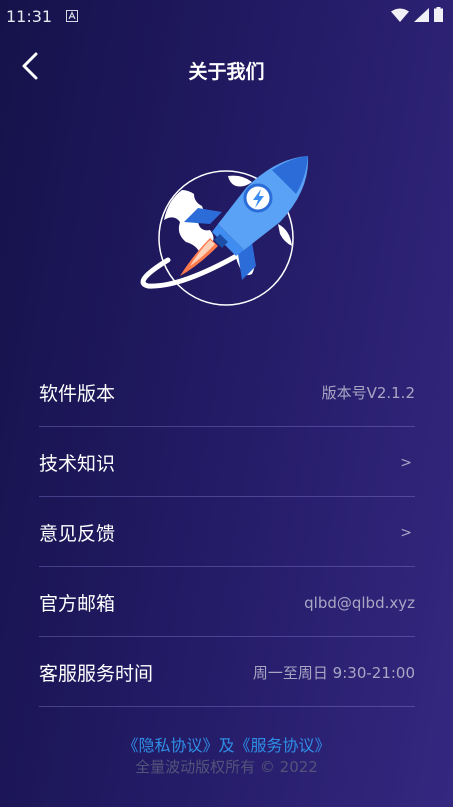  I want to click on row-tech-knowledge: 技术知识 >, so click(227, 462).